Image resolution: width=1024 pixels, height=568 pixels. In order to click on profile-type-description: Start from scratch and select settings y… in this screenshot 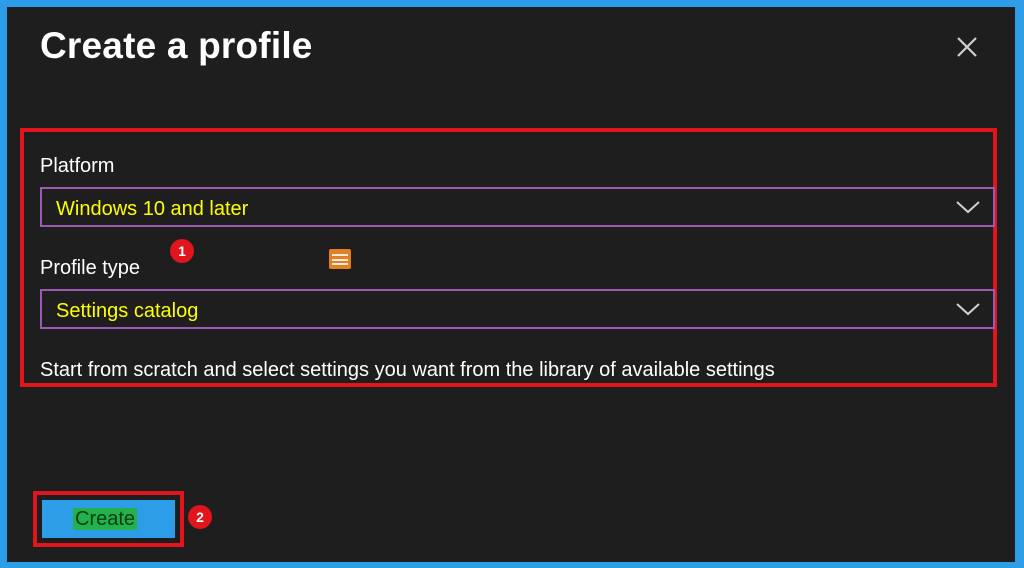, I will do `click(407, 370)`.